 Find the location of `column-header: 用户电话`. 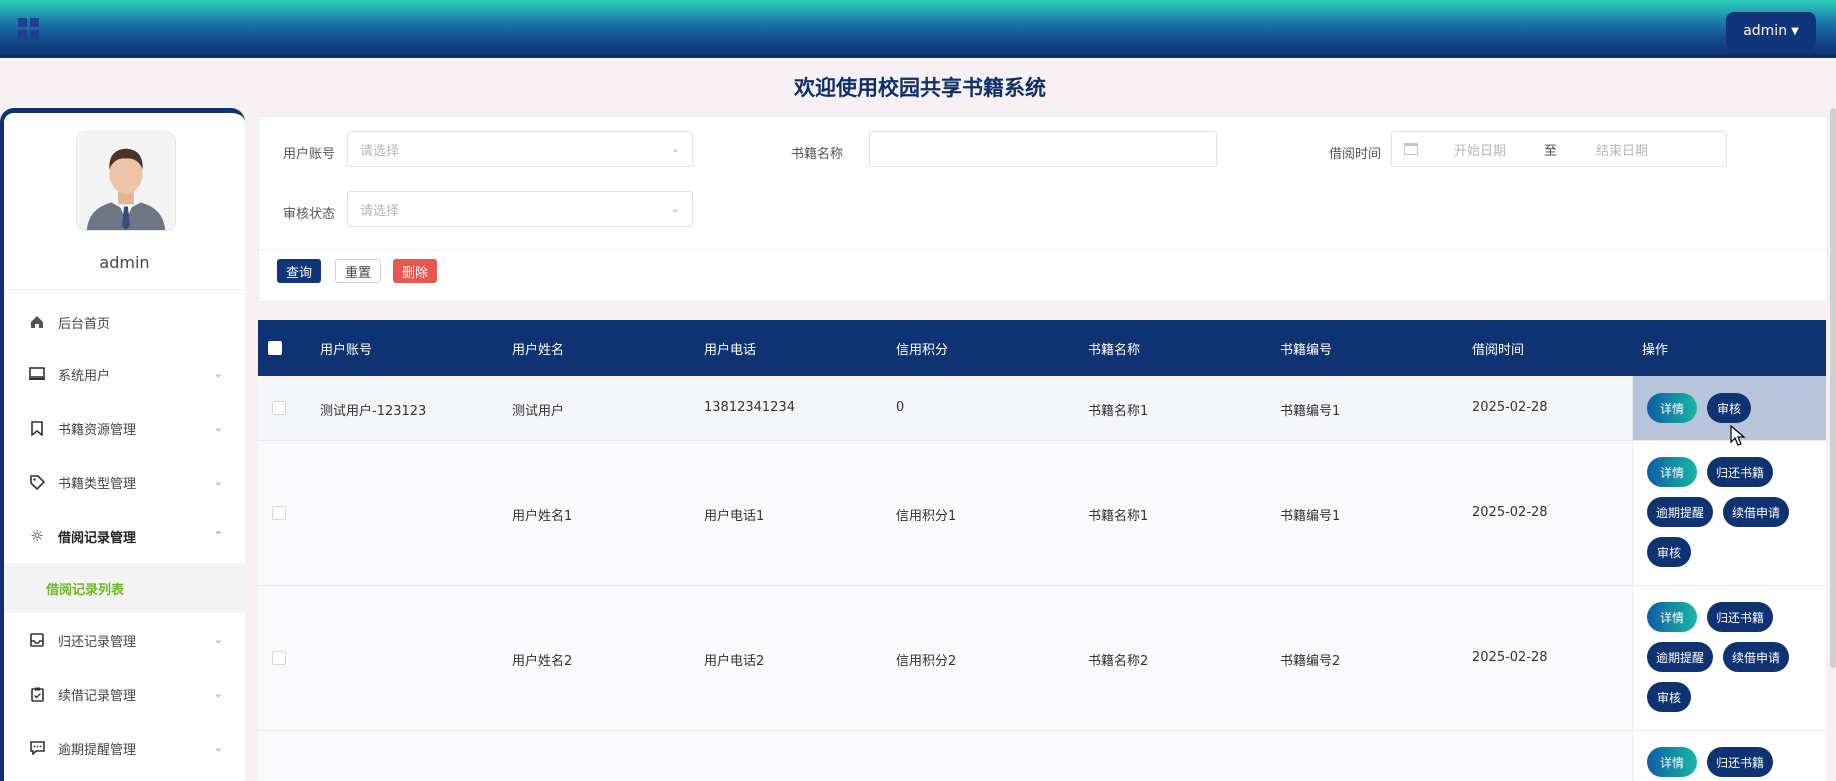

column-header: 用户电话 is located at coordinates (730, 350).